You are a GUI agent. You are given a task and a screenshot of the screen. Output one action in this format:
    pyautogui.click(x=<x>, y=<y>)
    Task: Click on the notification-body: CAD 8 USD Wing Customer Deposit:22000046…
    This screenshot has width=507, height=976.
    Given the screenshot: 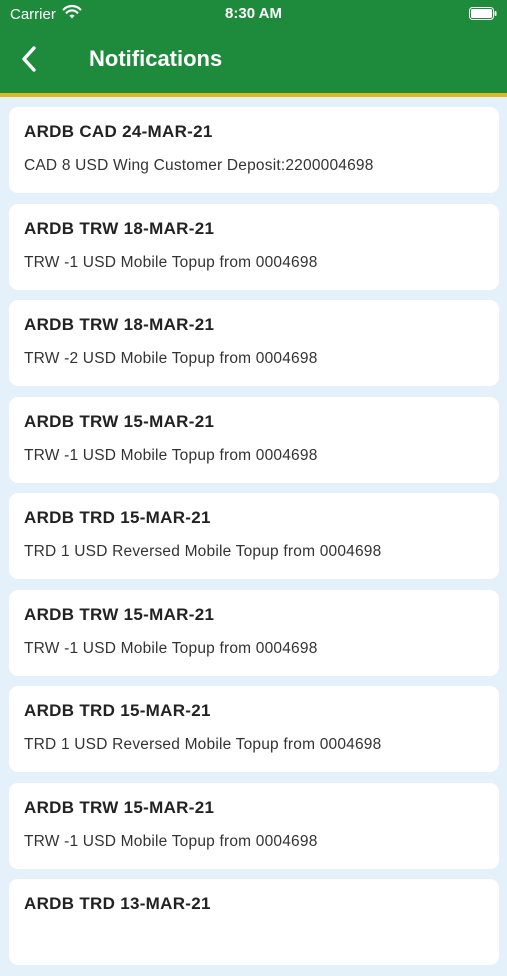 What is the action you would take?
    pyautogui.click(x=199, y=165)
    